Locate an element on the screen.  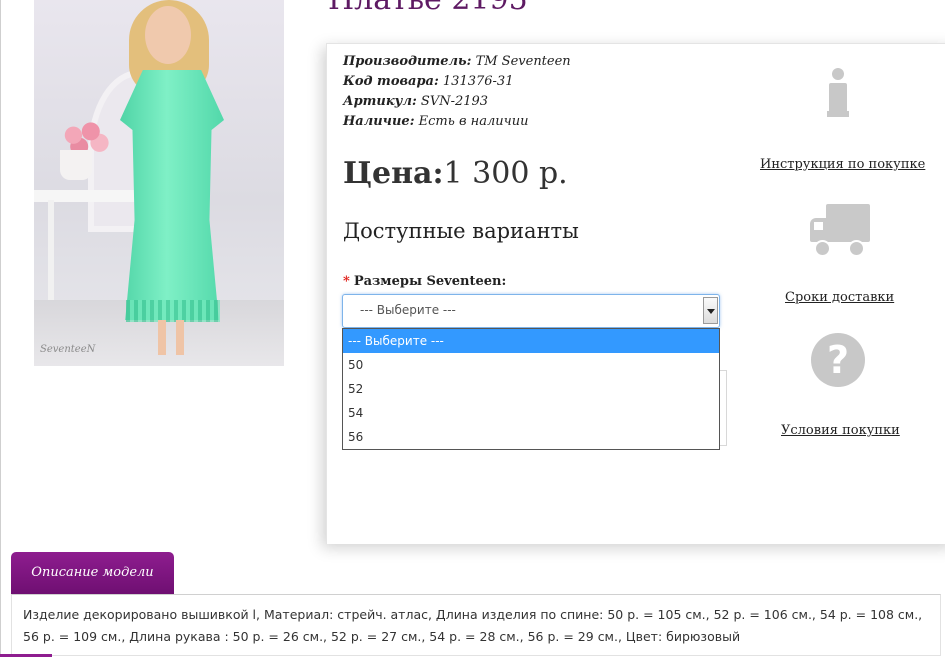
info-icon-dot is located at coordinates (838, 74).